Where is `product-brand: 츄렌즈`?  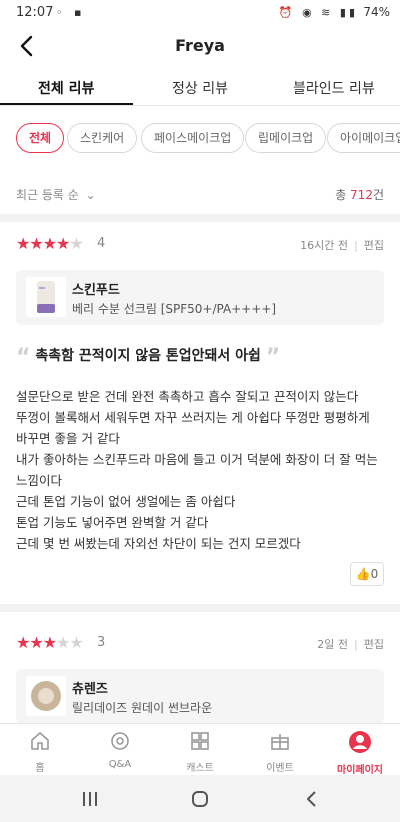
product-brand: 츄렌즈 is located at coordinates (90, 689).